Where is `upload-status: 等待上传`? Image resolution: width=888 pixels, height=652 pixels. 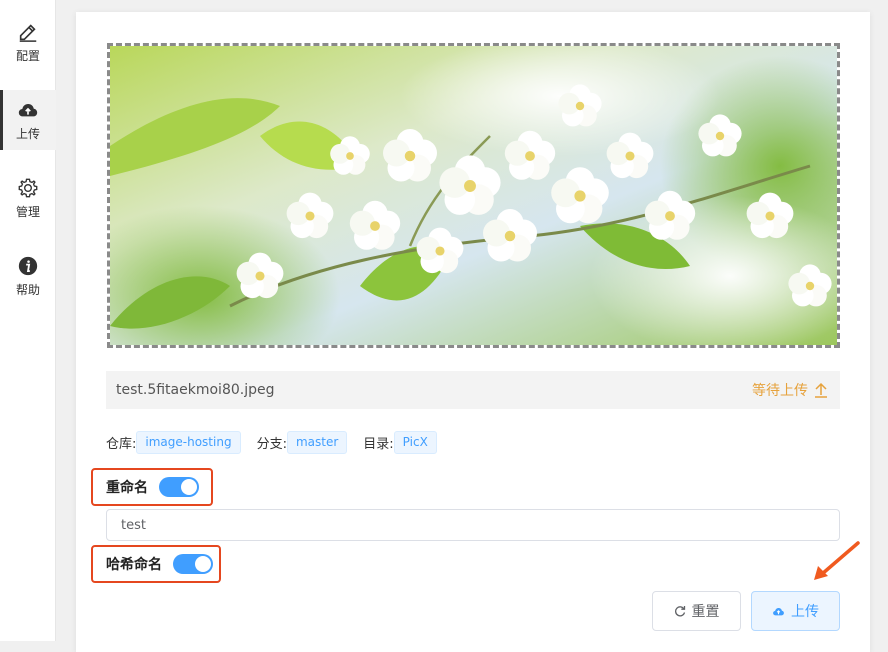
upload-status: 等待上传 is located at coordinates (790, 390).